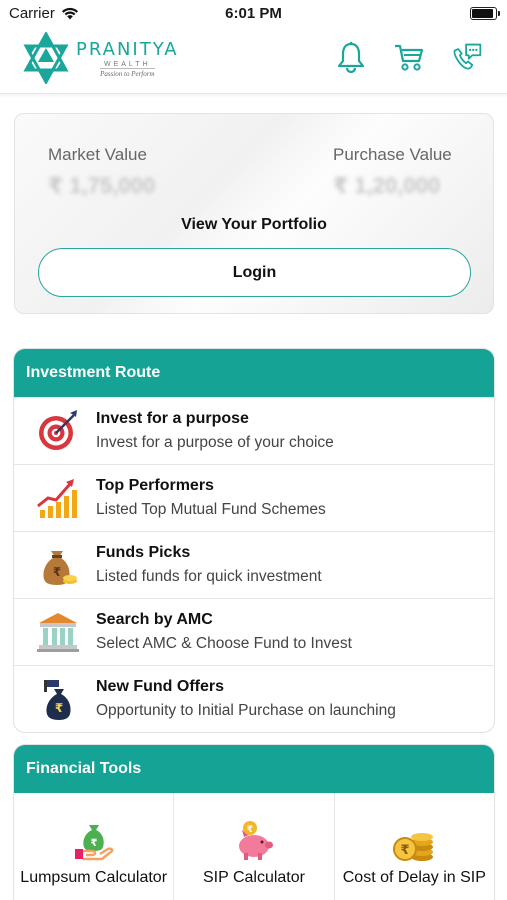  I want to click on brand-sub: WEALTH, so click(127, 64).